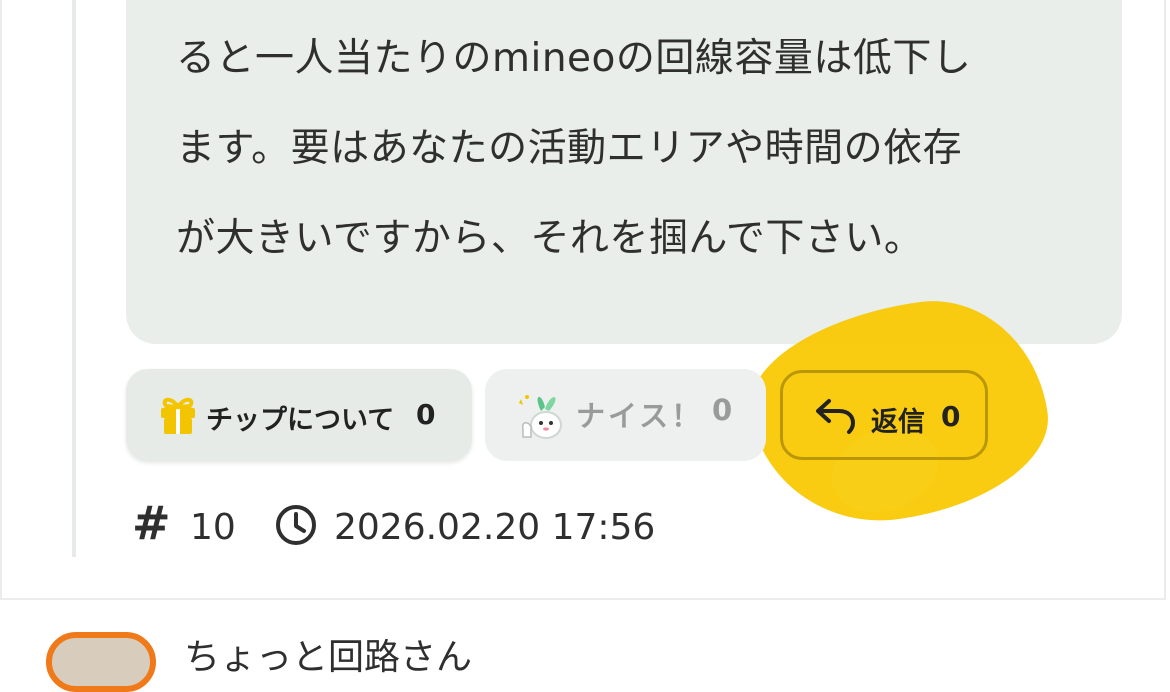  I want to click on tip-button: チップについて 0, so click(299, 415).